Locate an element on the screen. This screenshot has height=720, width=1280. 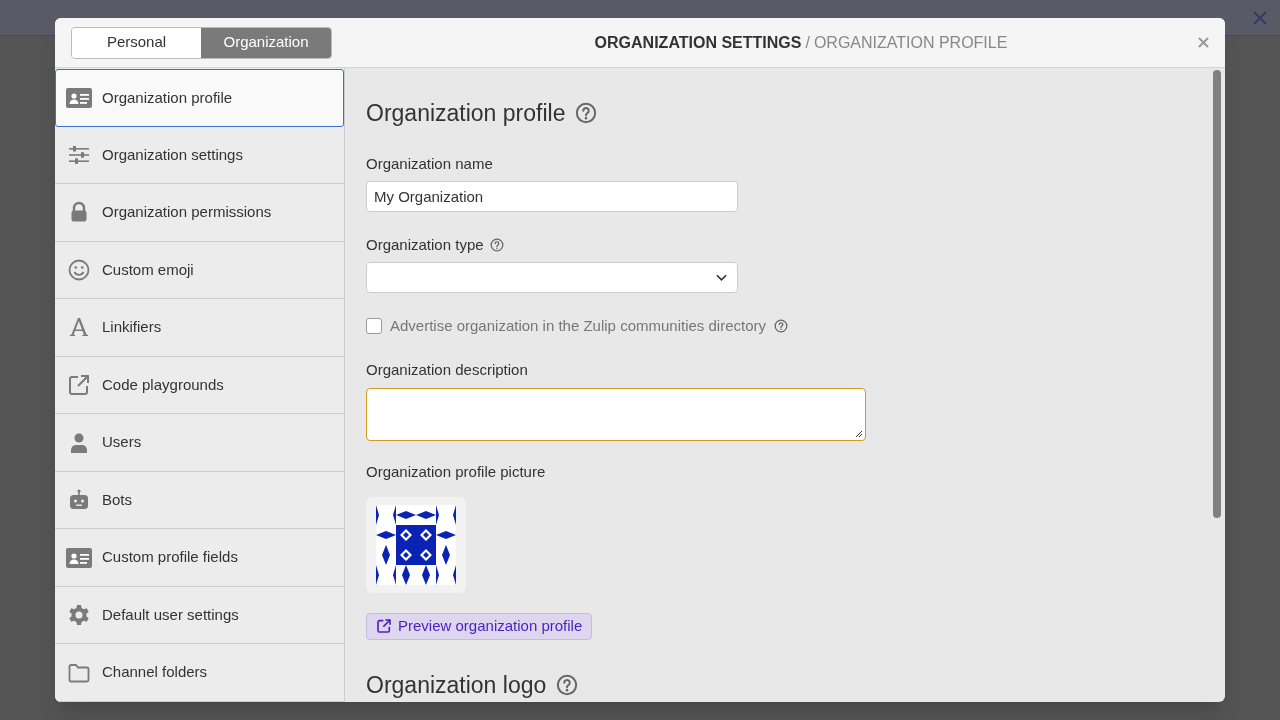
nav-item: Linkifiers is located at coordinates (199, 328).